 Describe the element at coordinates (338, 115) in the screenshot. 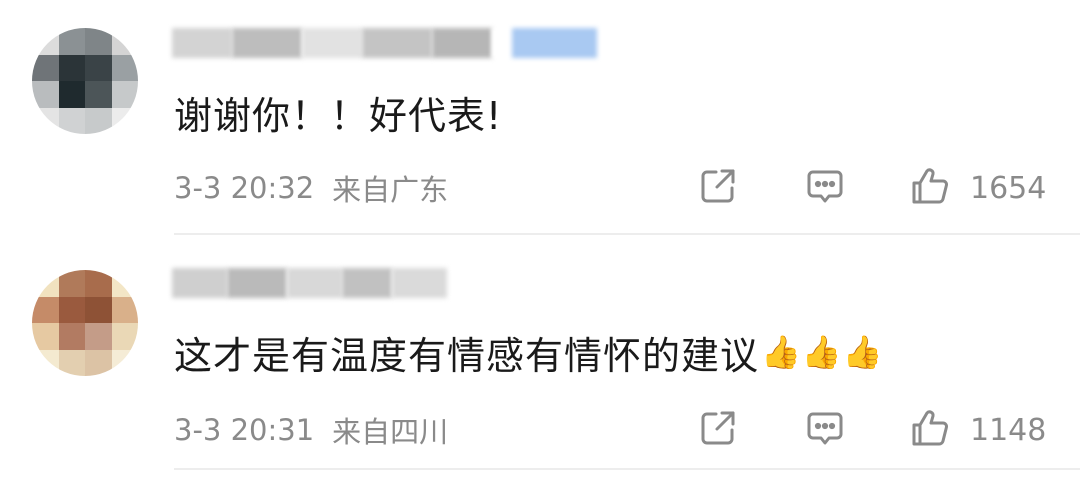

I see `comment-text-body: 谢谢你！！好代表!` at that location.